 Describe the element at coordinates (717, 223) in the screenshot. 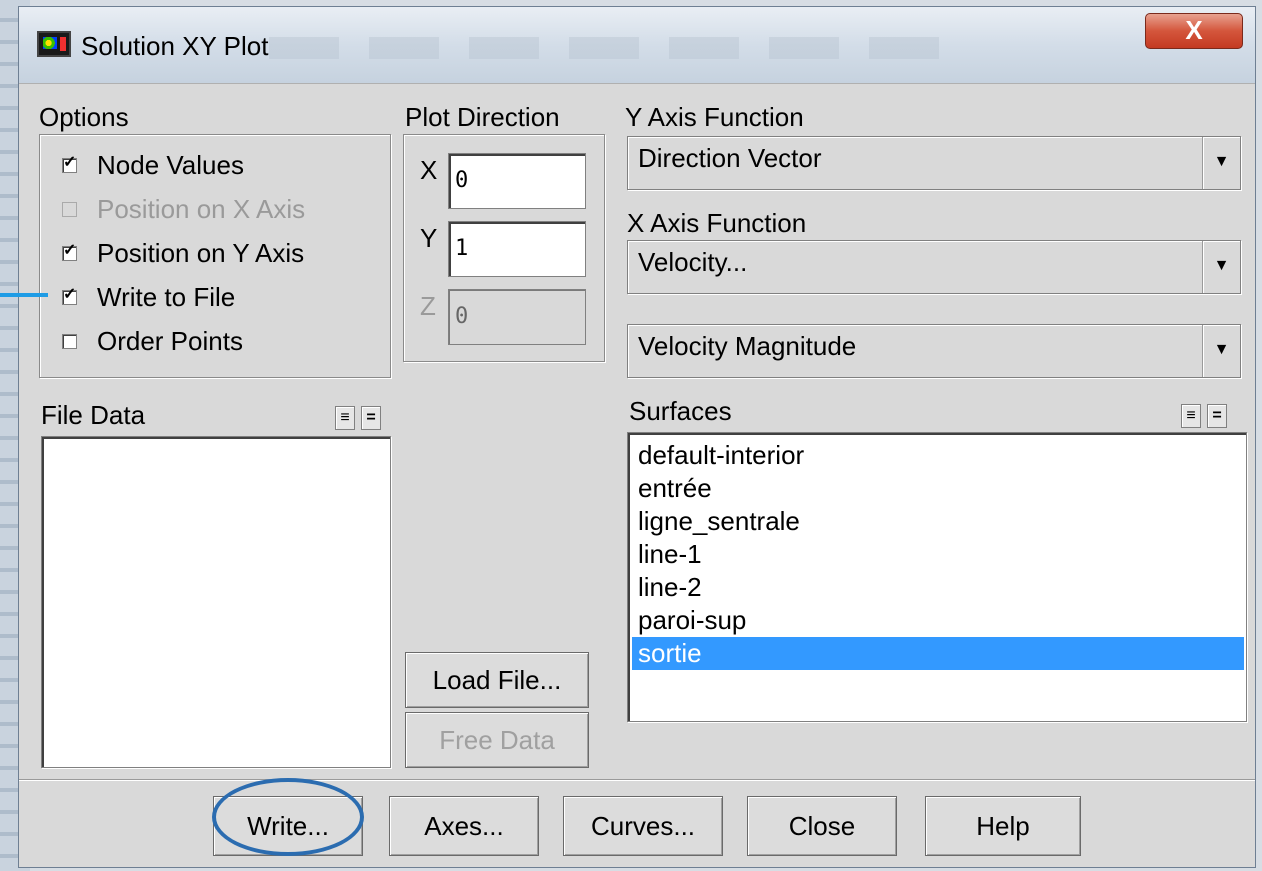

I see `x-axis-function-heading: X Axis Function` at that location.